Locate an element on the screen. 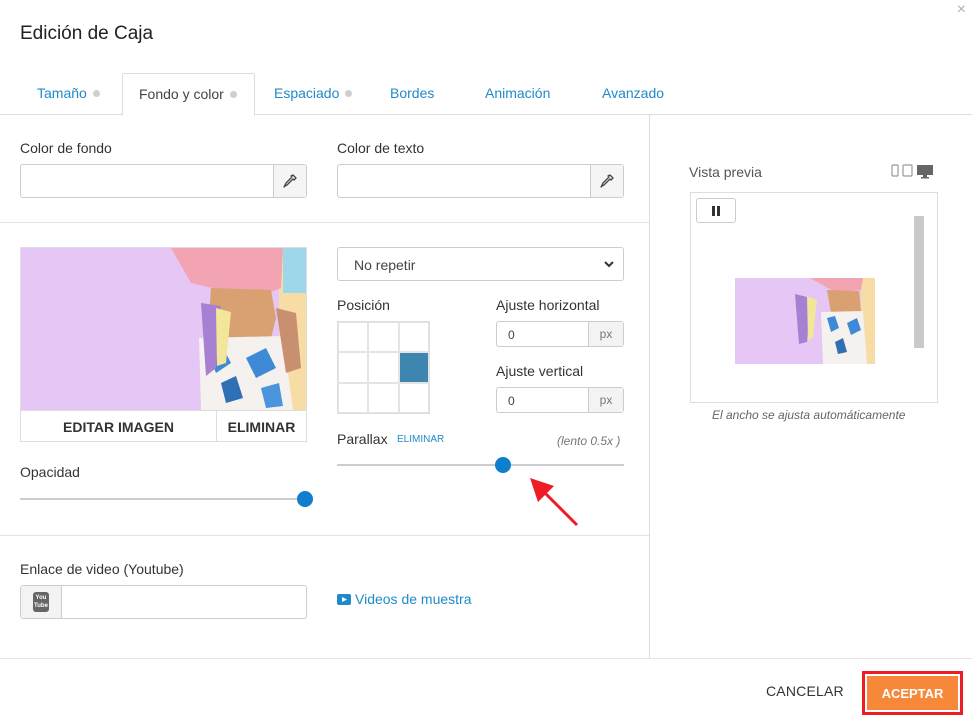  tab-label: Tamaño is located at coordinates (62, 93).